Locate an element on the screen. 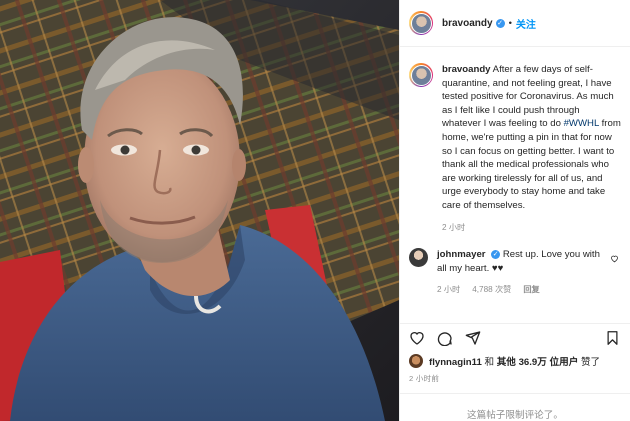  caption-timestamp: 2 小时 is located at coordinates (531, 228).